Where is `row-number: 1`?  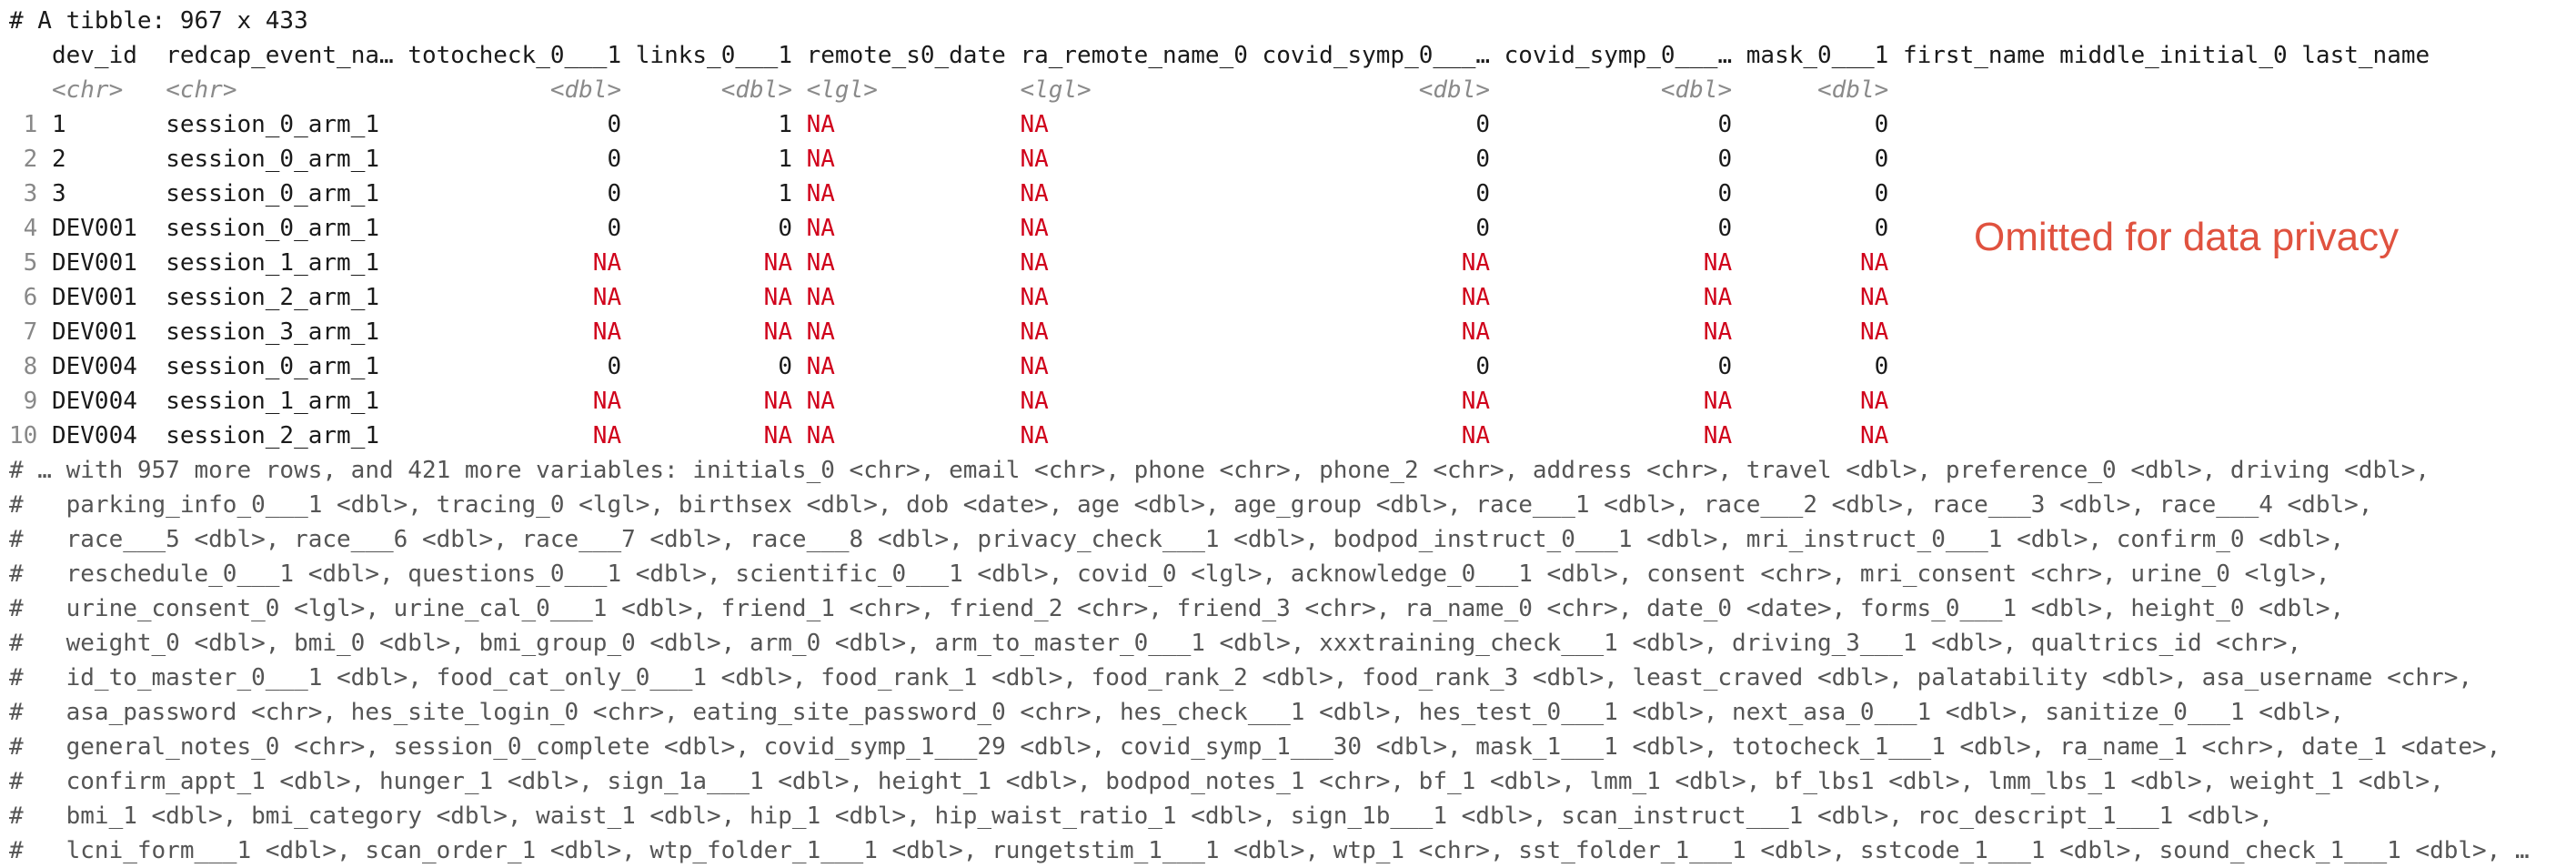 row-number: 1 is located at coordinates (23, 125).